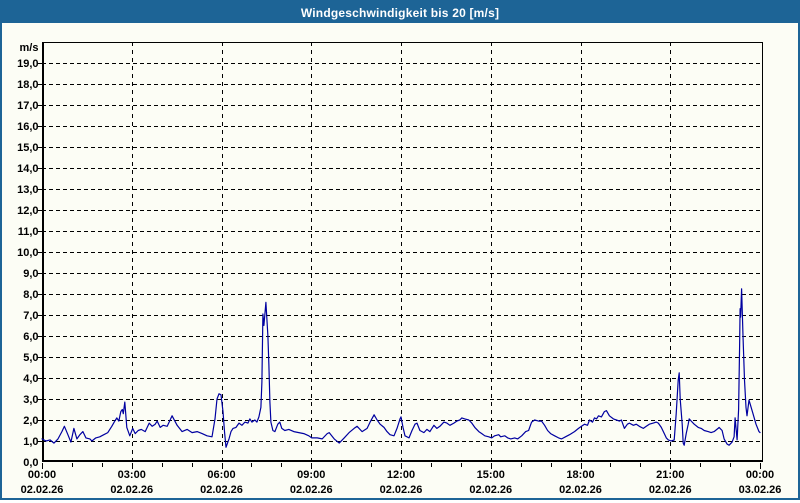  What do you see at coordinates (27, 64) in the screenshot?
I see `y-axis-label: 19,0` at bounding box center [27, 64].